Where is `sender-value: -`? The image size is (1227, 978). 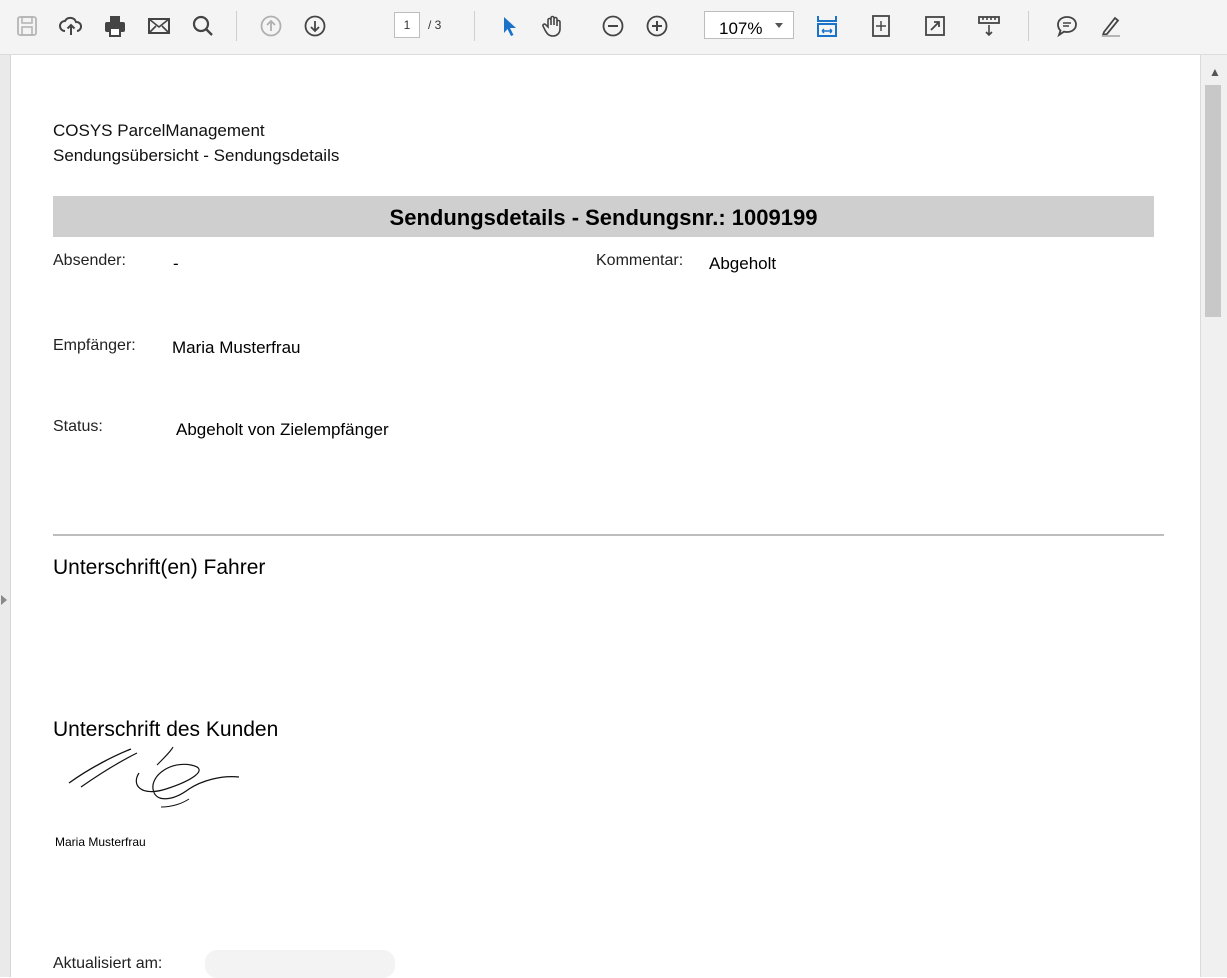
sender-value: - is located at coordinates (176, 263).